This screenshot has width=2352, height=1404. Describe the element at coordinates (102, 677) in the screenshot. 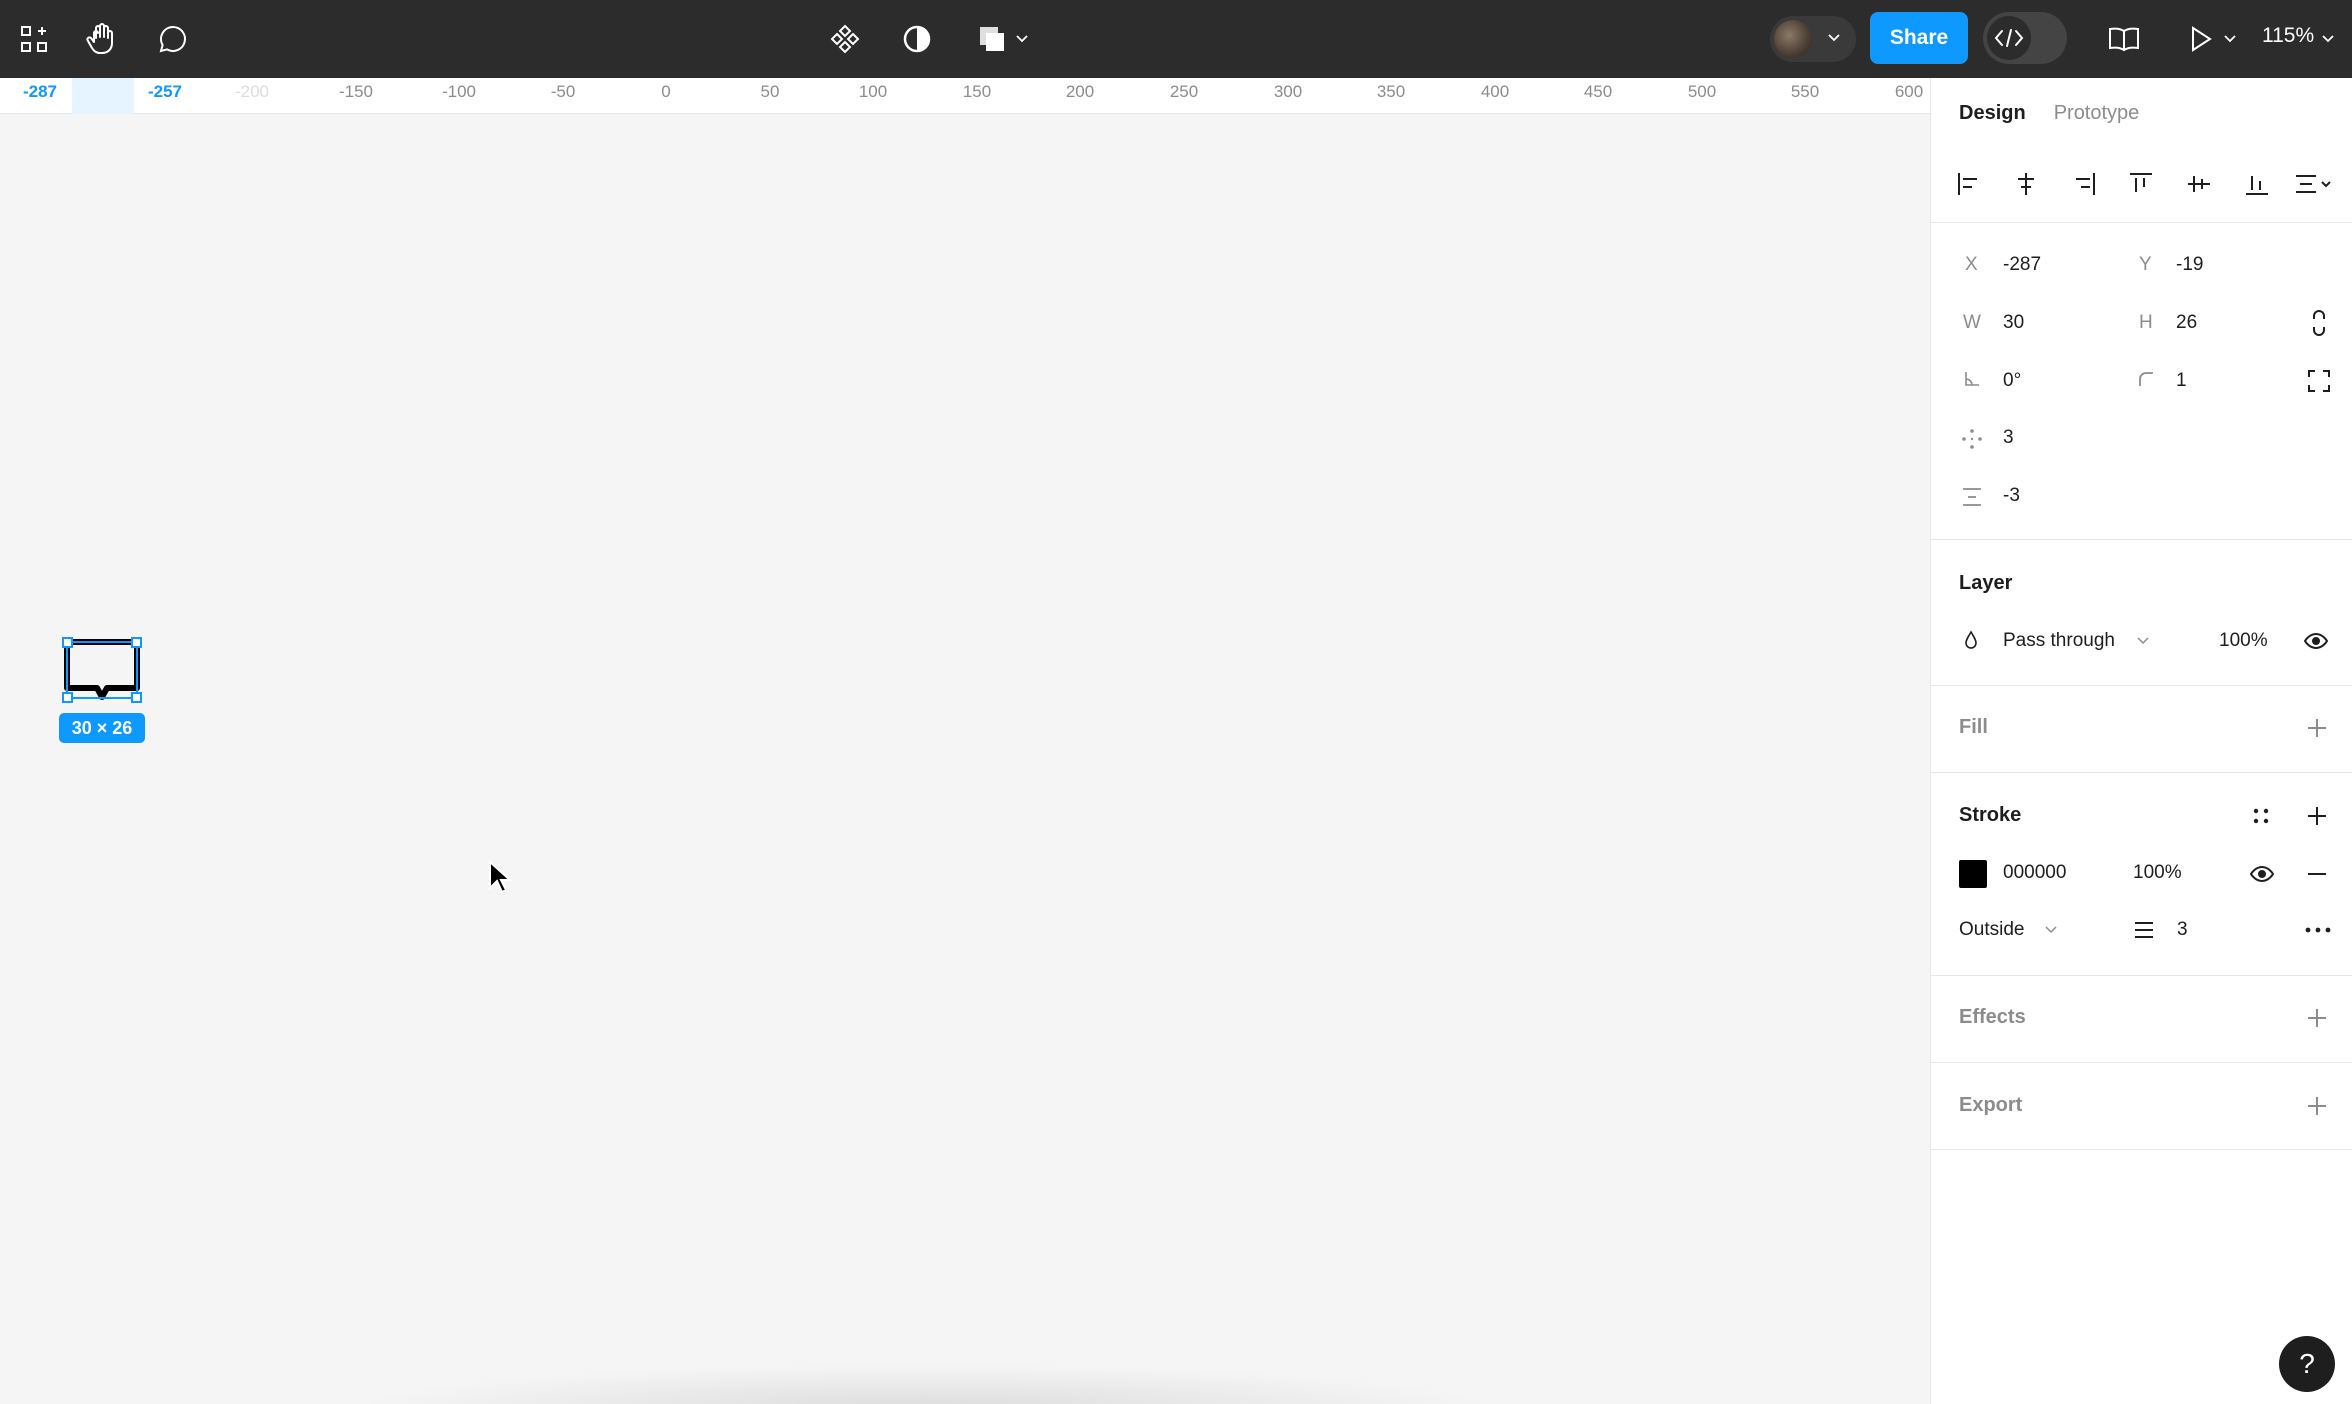

I see `selected-shape` at that location.